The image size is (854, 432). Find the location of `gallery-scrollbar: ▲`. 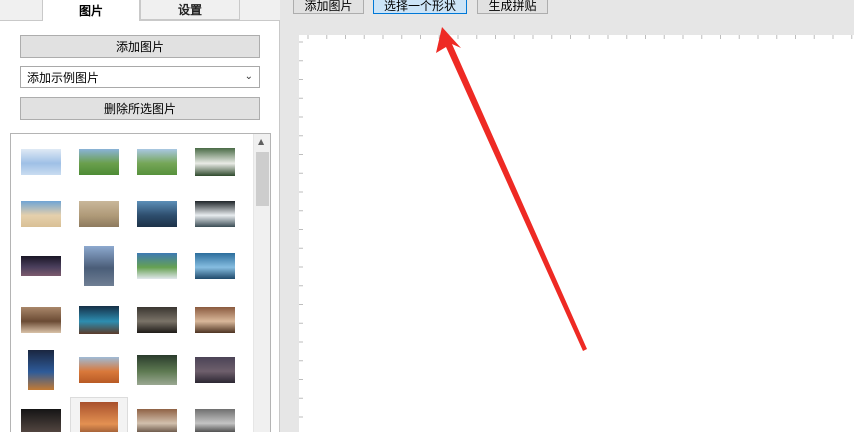

gallery-scrollbar: ▲ is located at coordinates (261, 283).